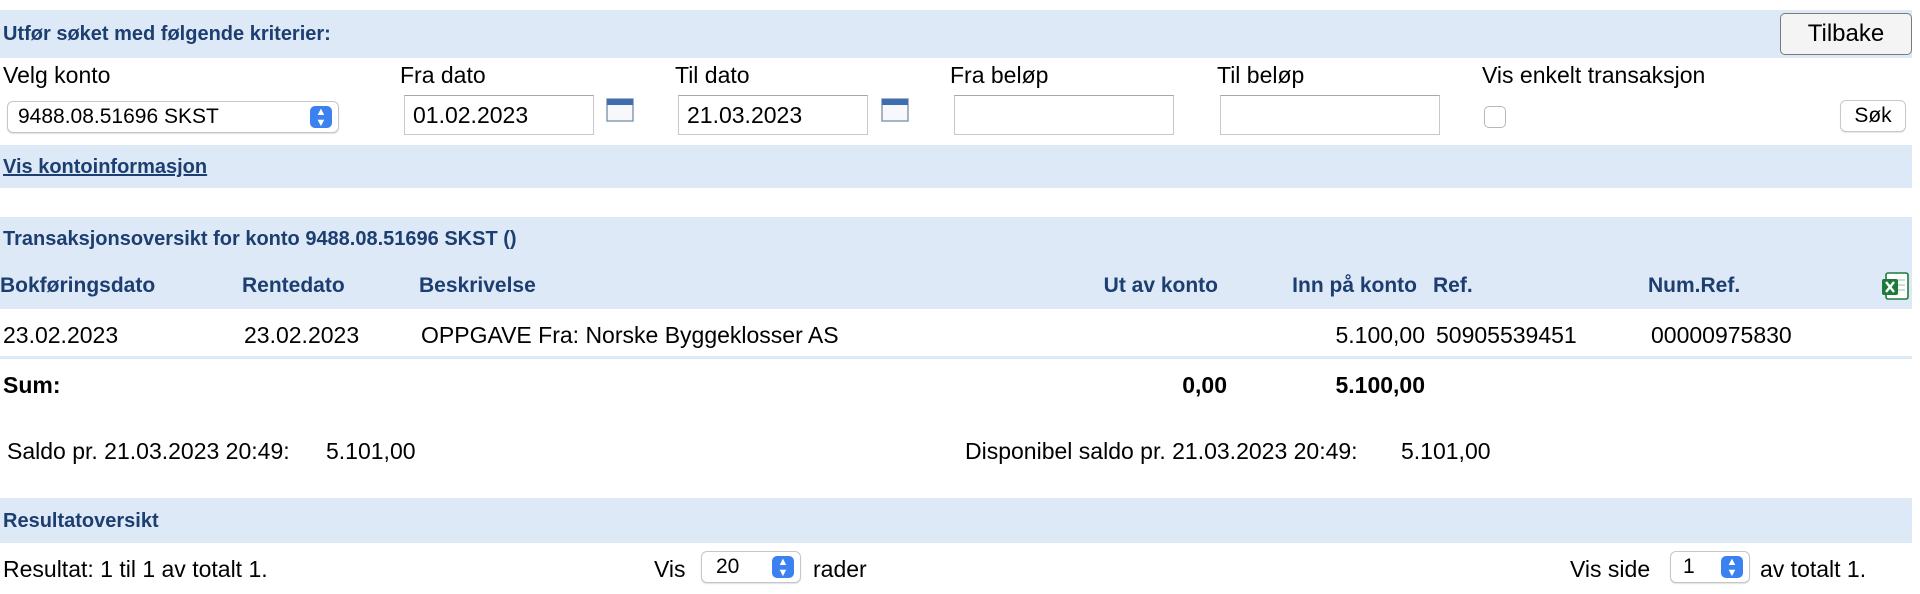 This screenshot has height=594, width=1920. Describe the element at coordinates (61, 335) in the screenshot. I see `row-booking-date: 23.02.2023` at that location.